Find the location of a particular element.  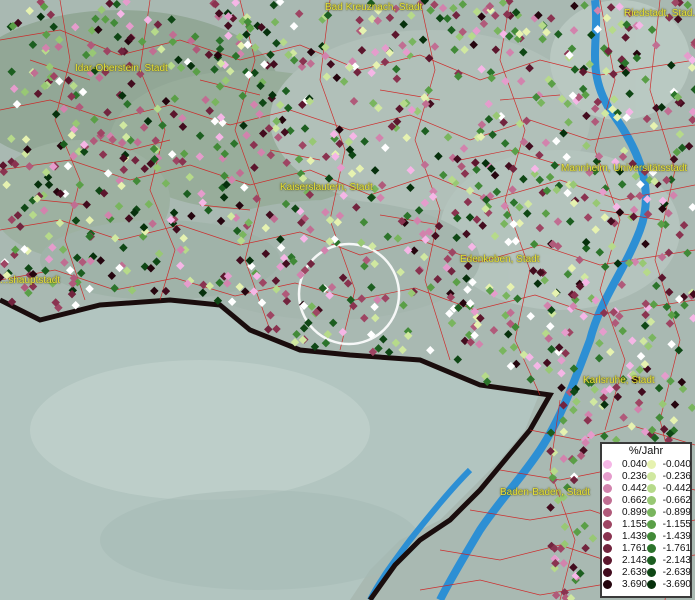

legend-value: 0.040 is located at coordinates (634, 464).